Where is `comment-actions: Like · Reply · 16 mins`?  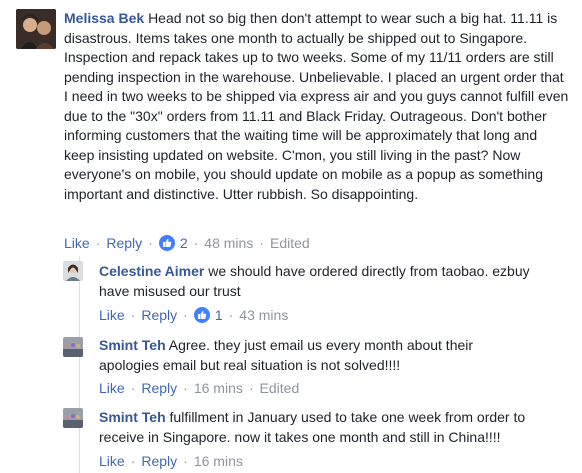 comment-actions: Like · Reply · 16 mins is located at coordinates (171, 461).